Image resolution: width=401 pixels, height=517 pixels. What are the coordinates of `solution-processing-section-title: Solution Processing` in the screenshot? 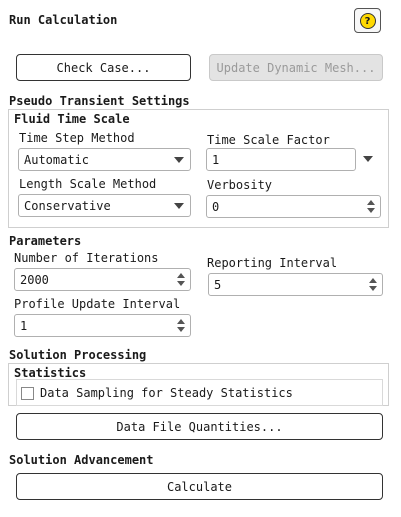 It's located at (78, 355).